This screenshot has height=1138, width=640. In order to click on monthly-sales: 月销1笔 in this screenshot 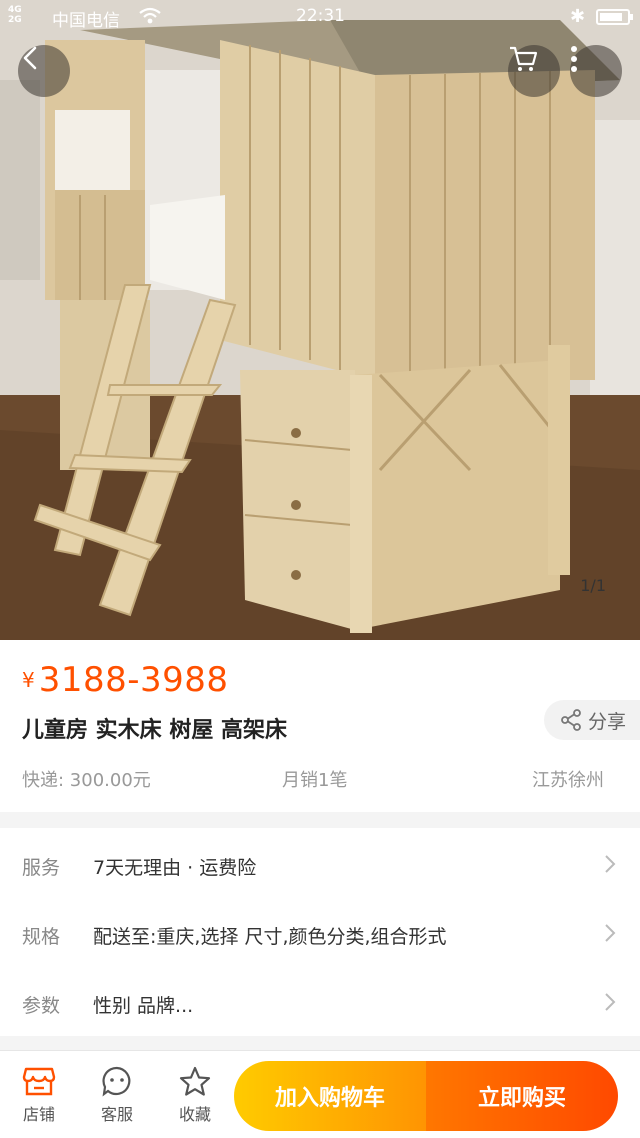, I will do `click(315, 780)`.